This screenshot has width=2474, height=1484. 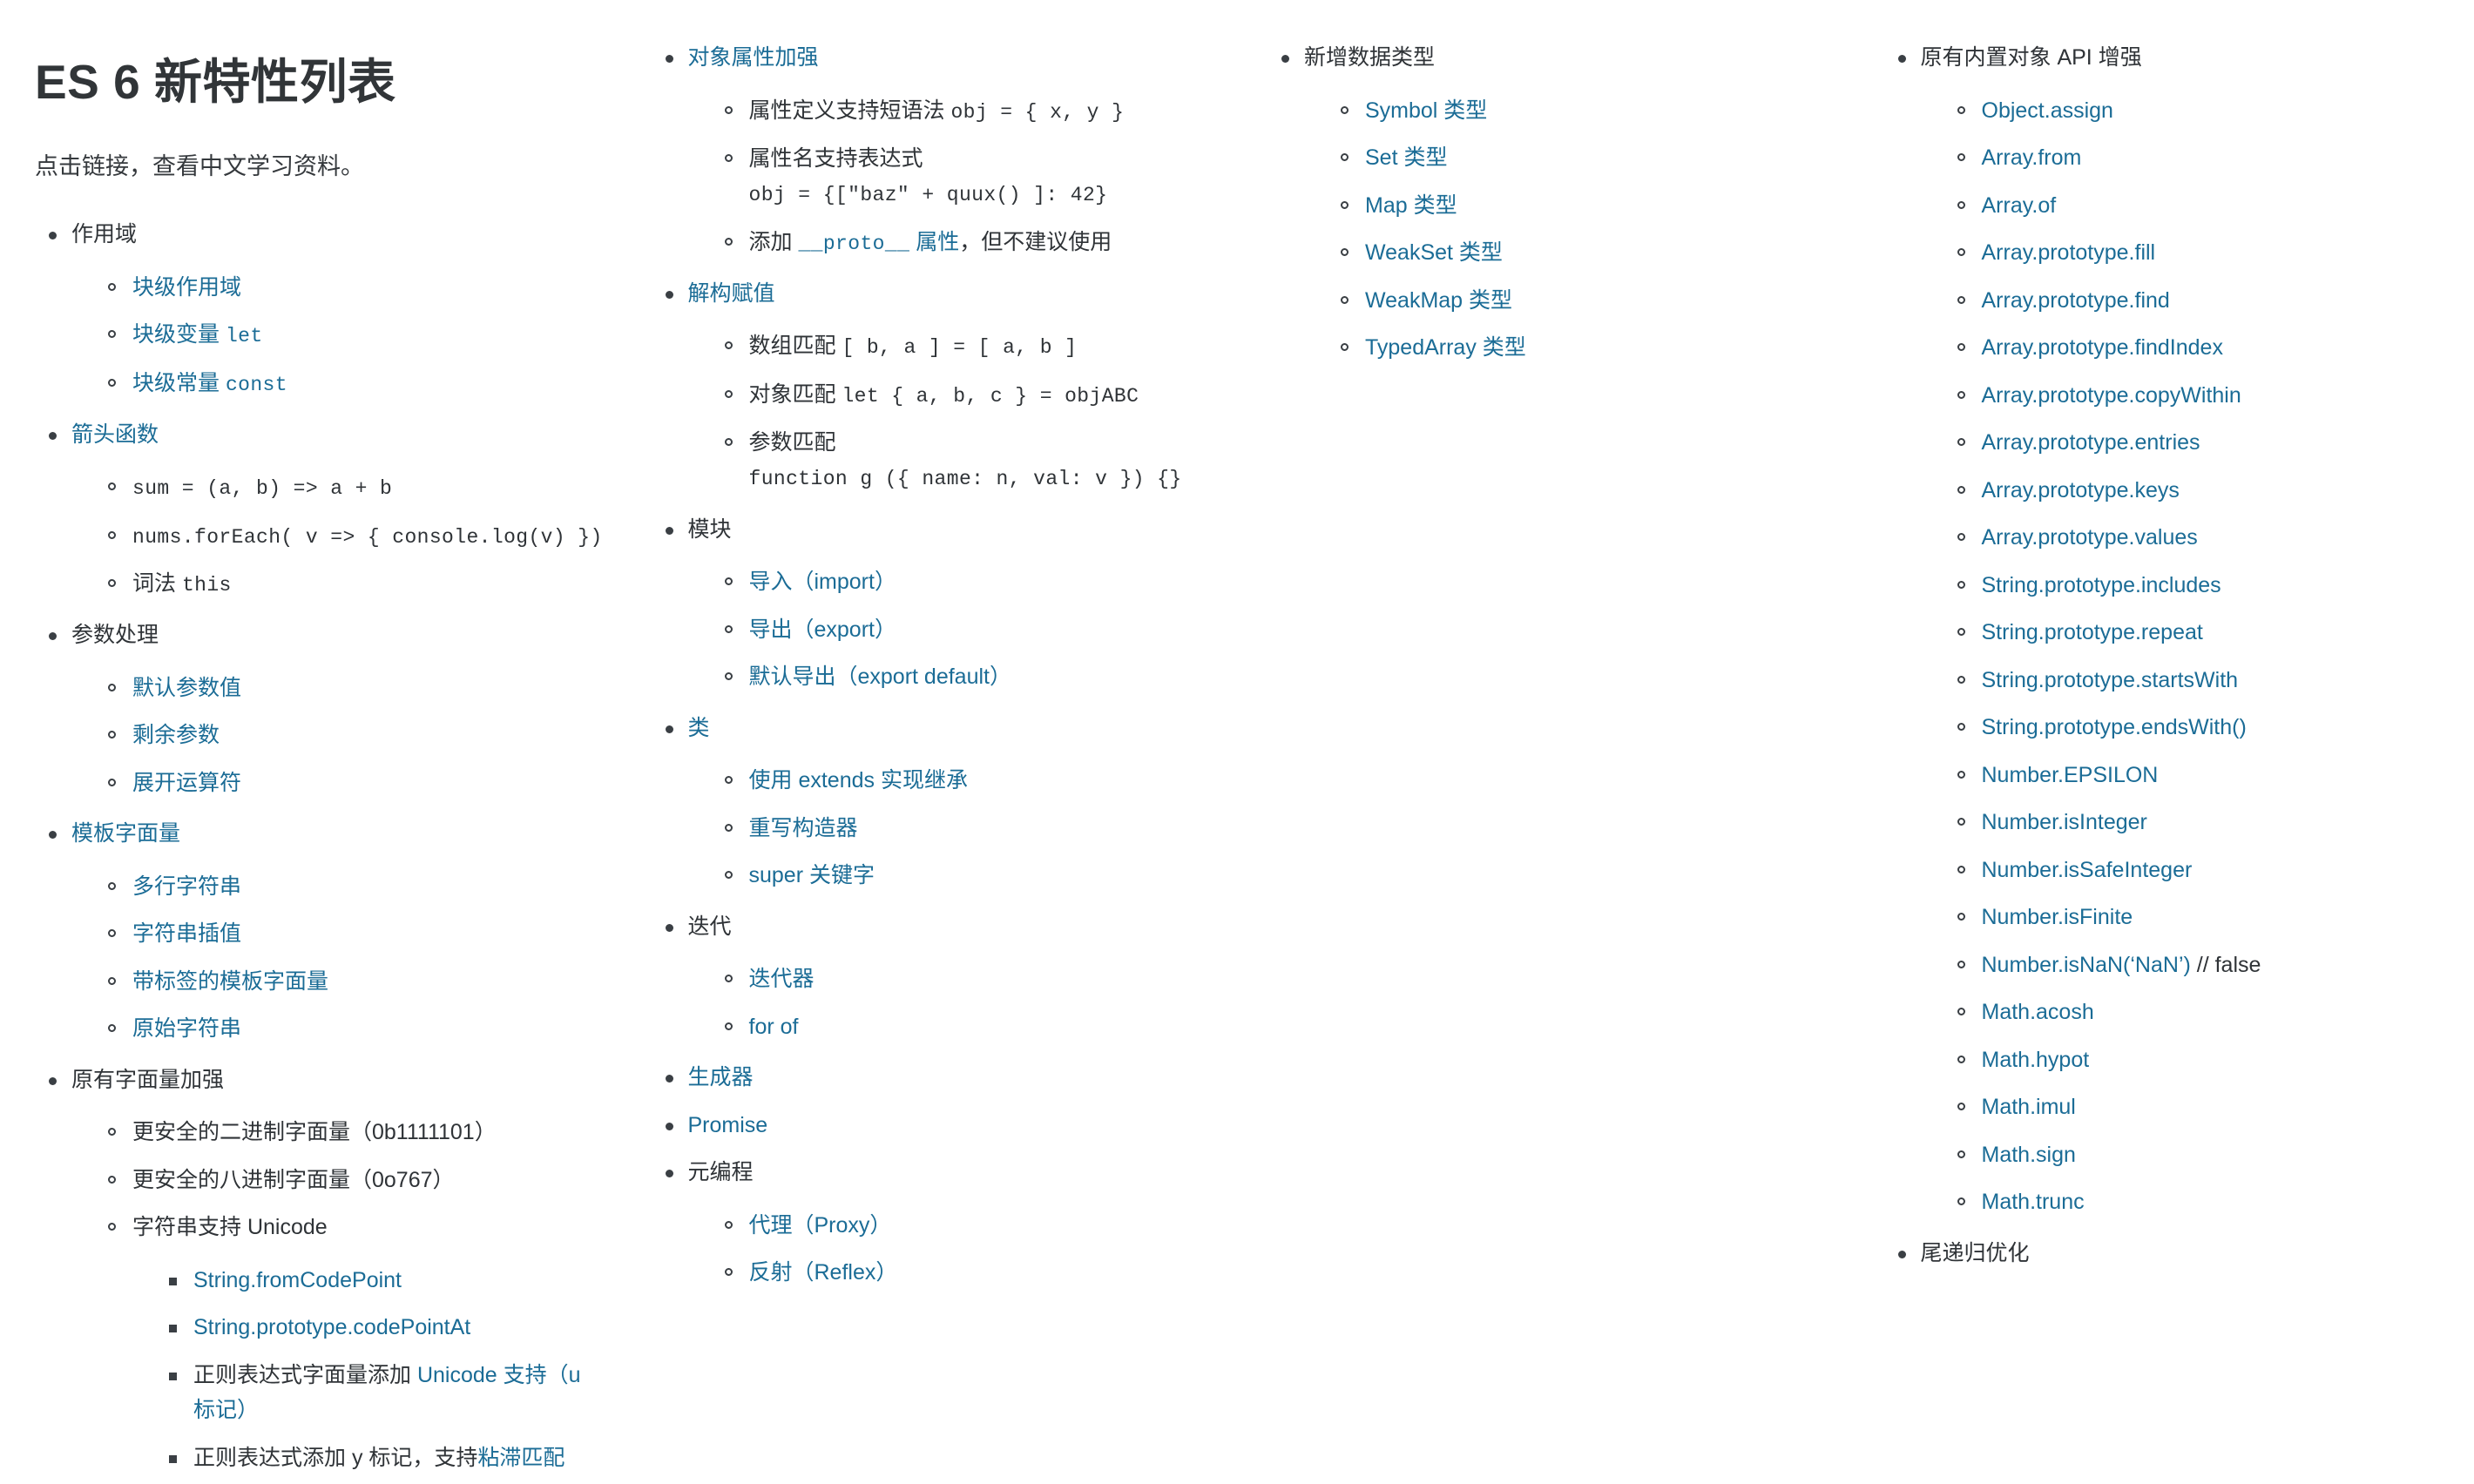 What do you see at coordinates (1577, 301) in the screenshot?
I see `list-item-weakmap: WeakMap 类型` at bounding box center [1577, 301].